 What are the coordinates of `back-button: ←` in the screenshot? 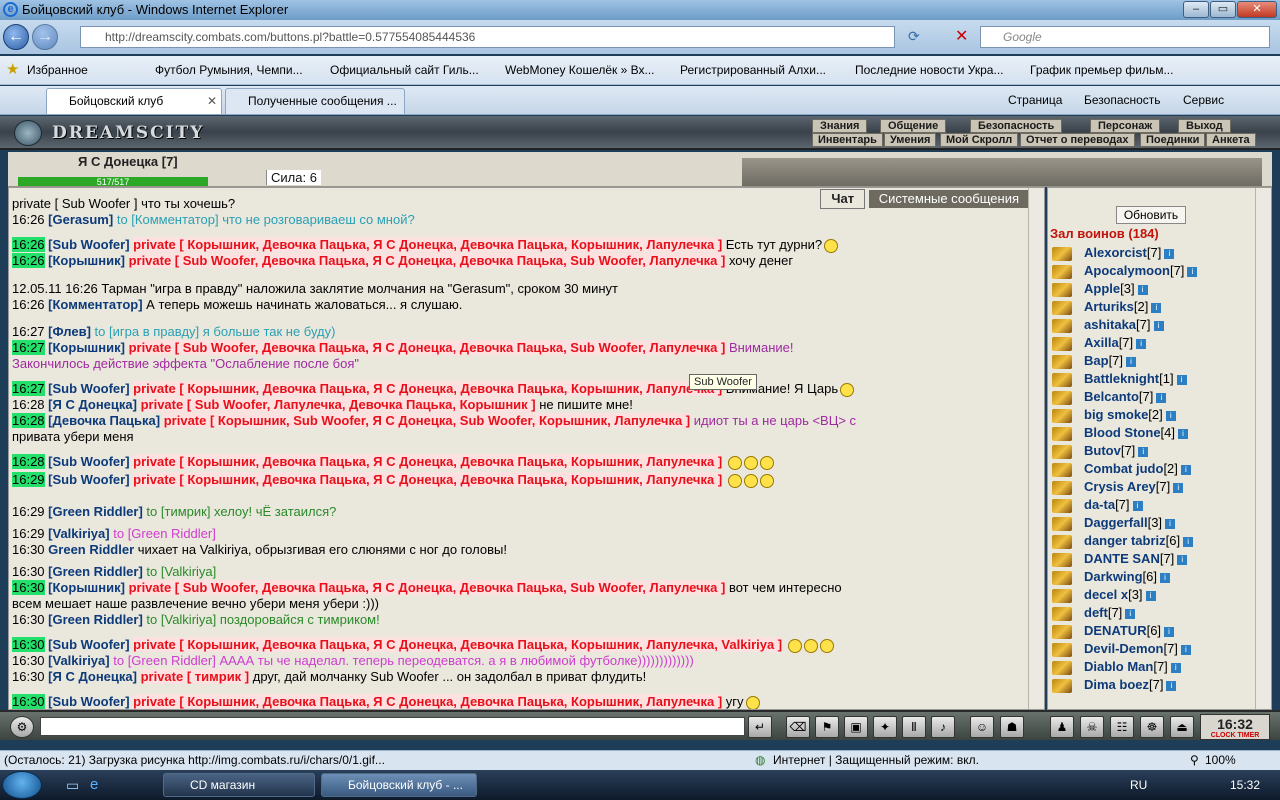 It's located at (16, 37).